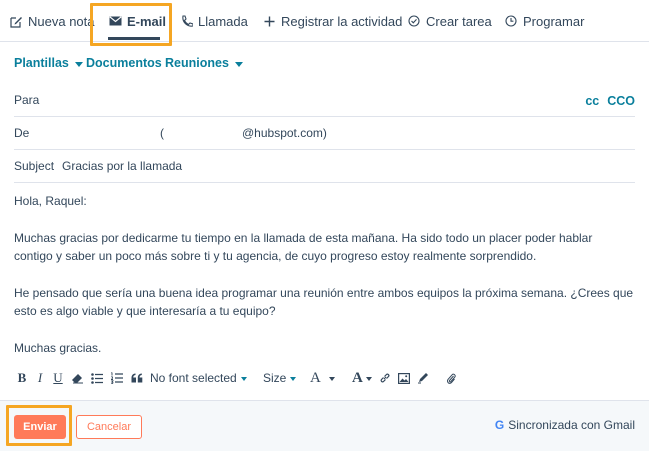  Describe the element at coordinates (459, 21) in the screenshot. I see `tab-label: Crear tarea` at that location.